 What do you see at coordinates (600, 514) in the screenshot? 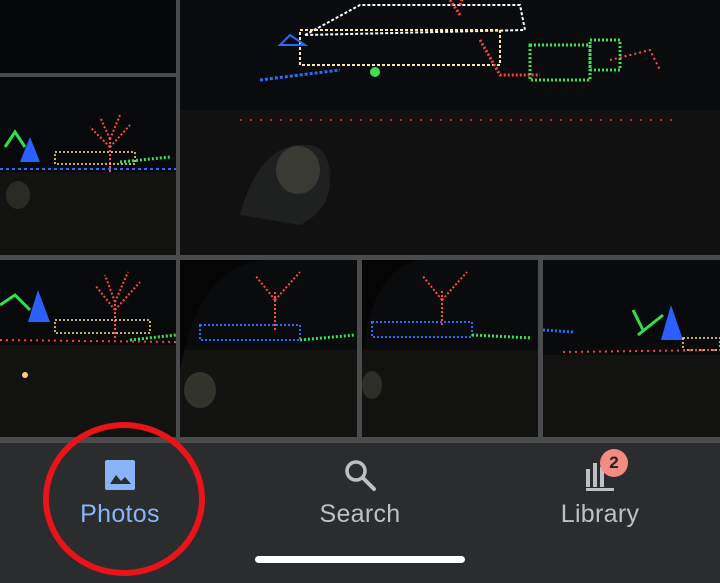
I see `tab-library-label: Library` at bounding box center [600, 514].